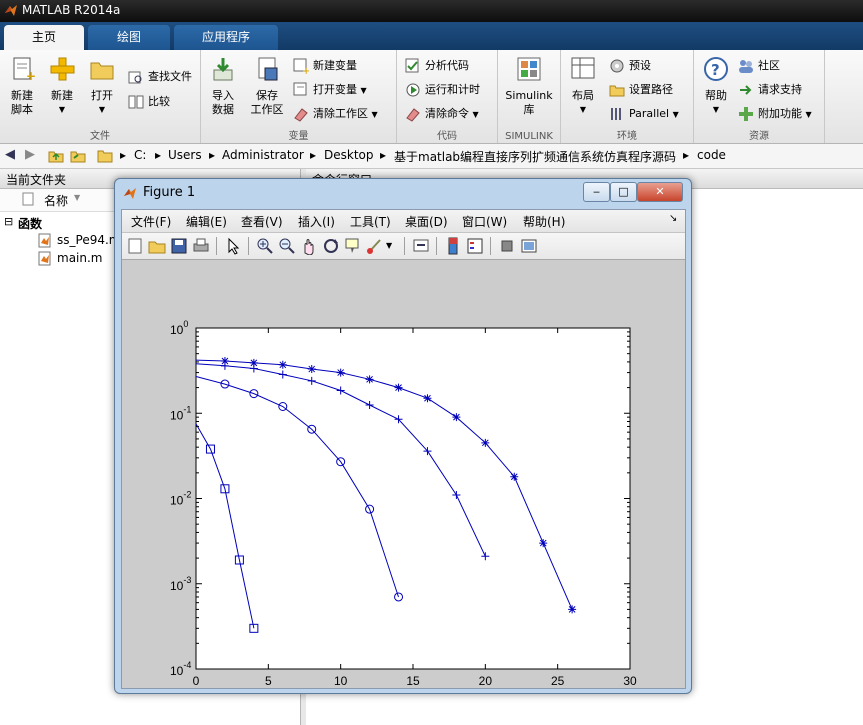 The image size is (863, 725). Describe the element at coordinates (300, 89) in the screenshot. I see `open-variable-icon` at that location.